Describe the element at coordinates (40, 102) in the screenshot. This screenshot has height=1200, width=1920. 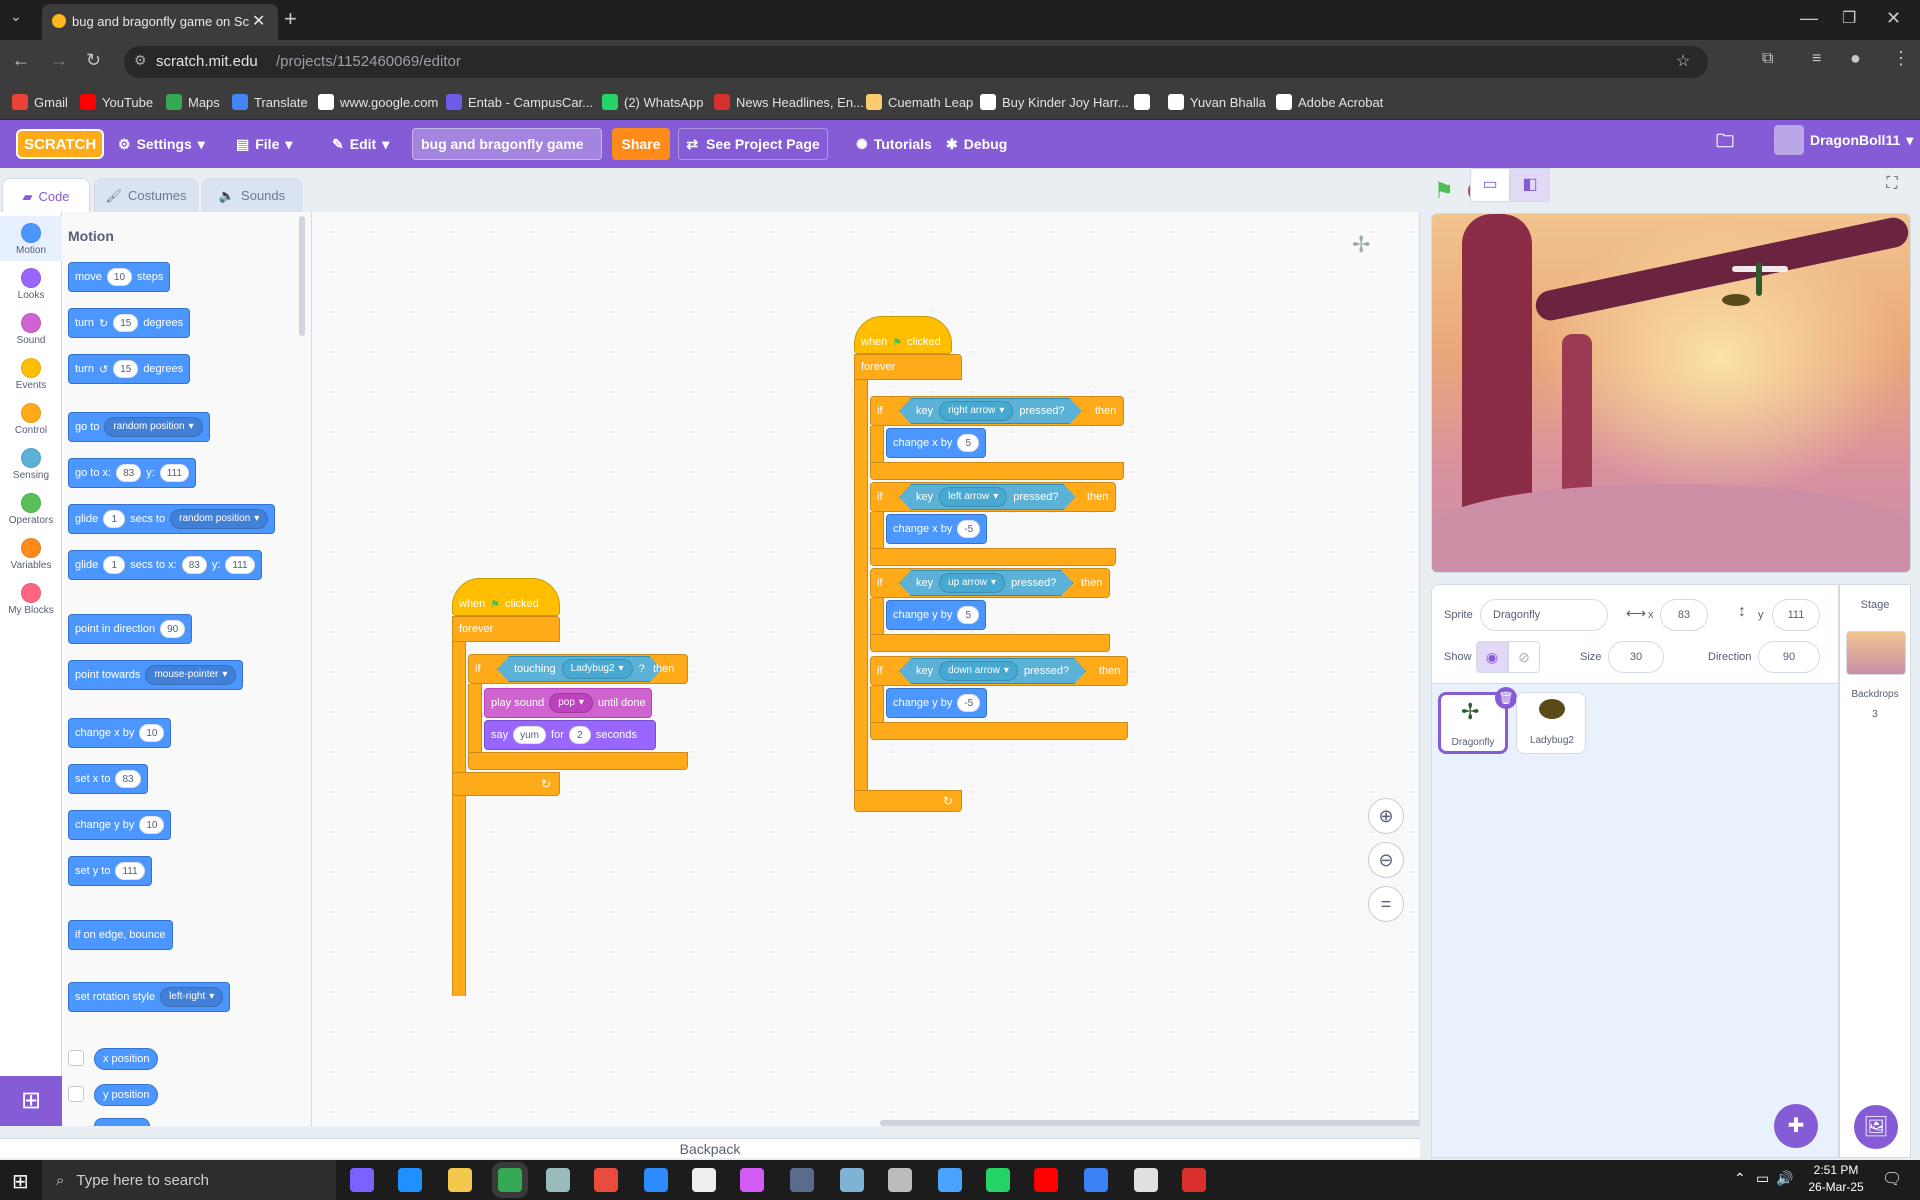
I see `bookmark-item: Gmail` at that location.